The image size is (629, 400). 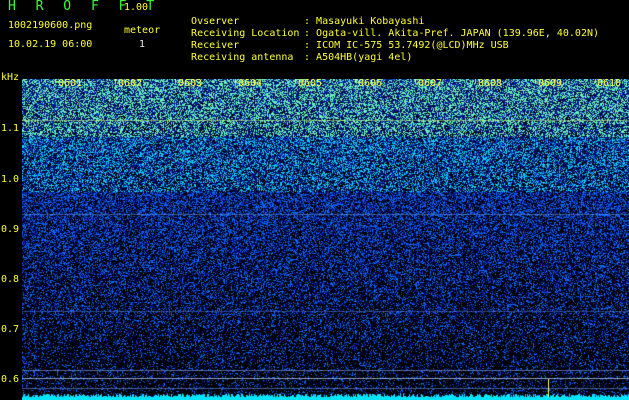 What do you see at coordinates (10, 279) in the screenshot?
I see `y-tick-label: 0.8` at bounding box center [10, 279].